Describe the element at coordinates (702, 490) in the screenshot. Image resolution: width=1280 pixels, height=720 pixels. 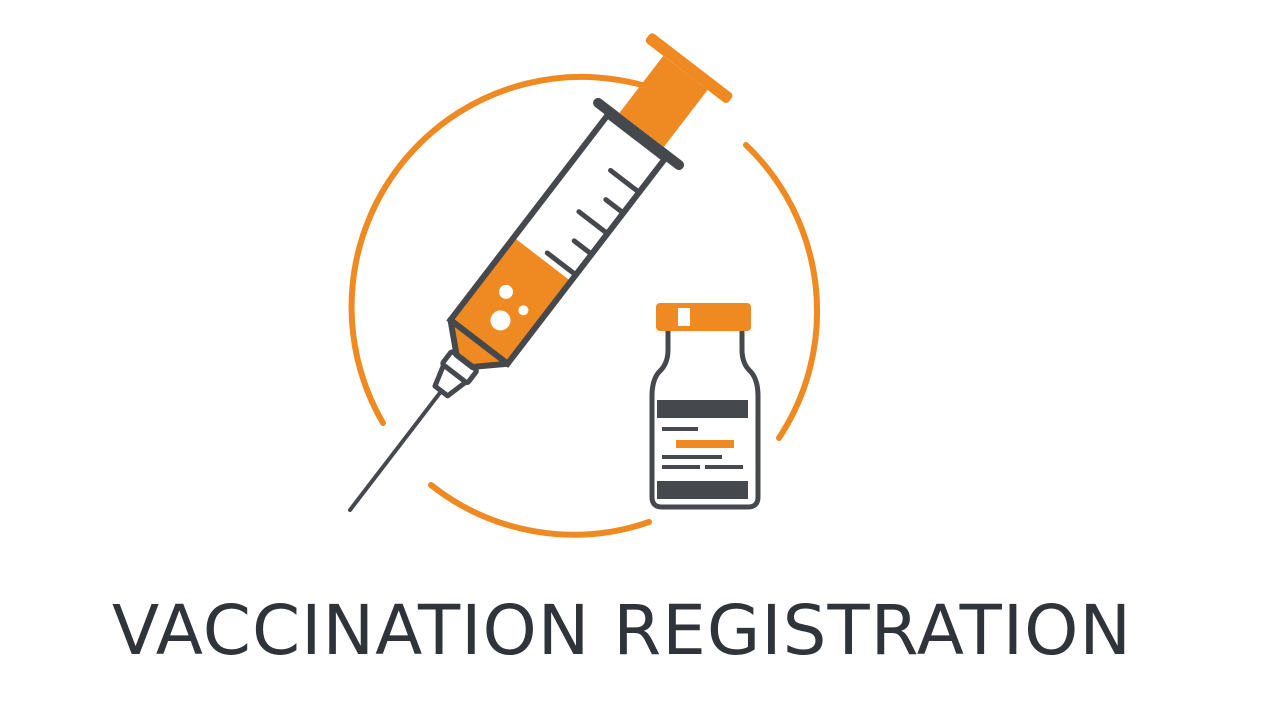
I see `vial-label-bottom` at that location.